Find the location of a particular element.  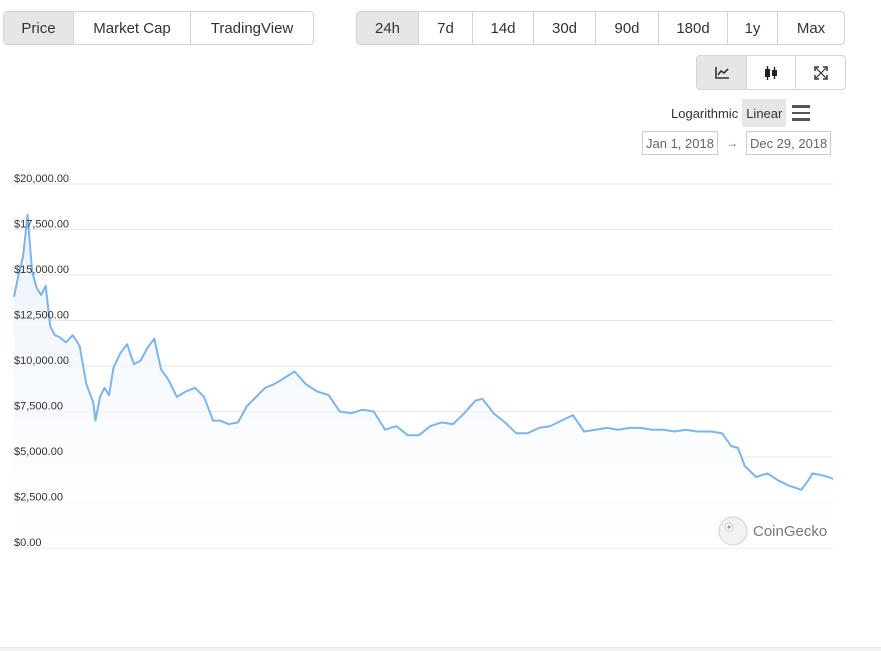

chart-view-toggle is located at coordinates (771, 72).